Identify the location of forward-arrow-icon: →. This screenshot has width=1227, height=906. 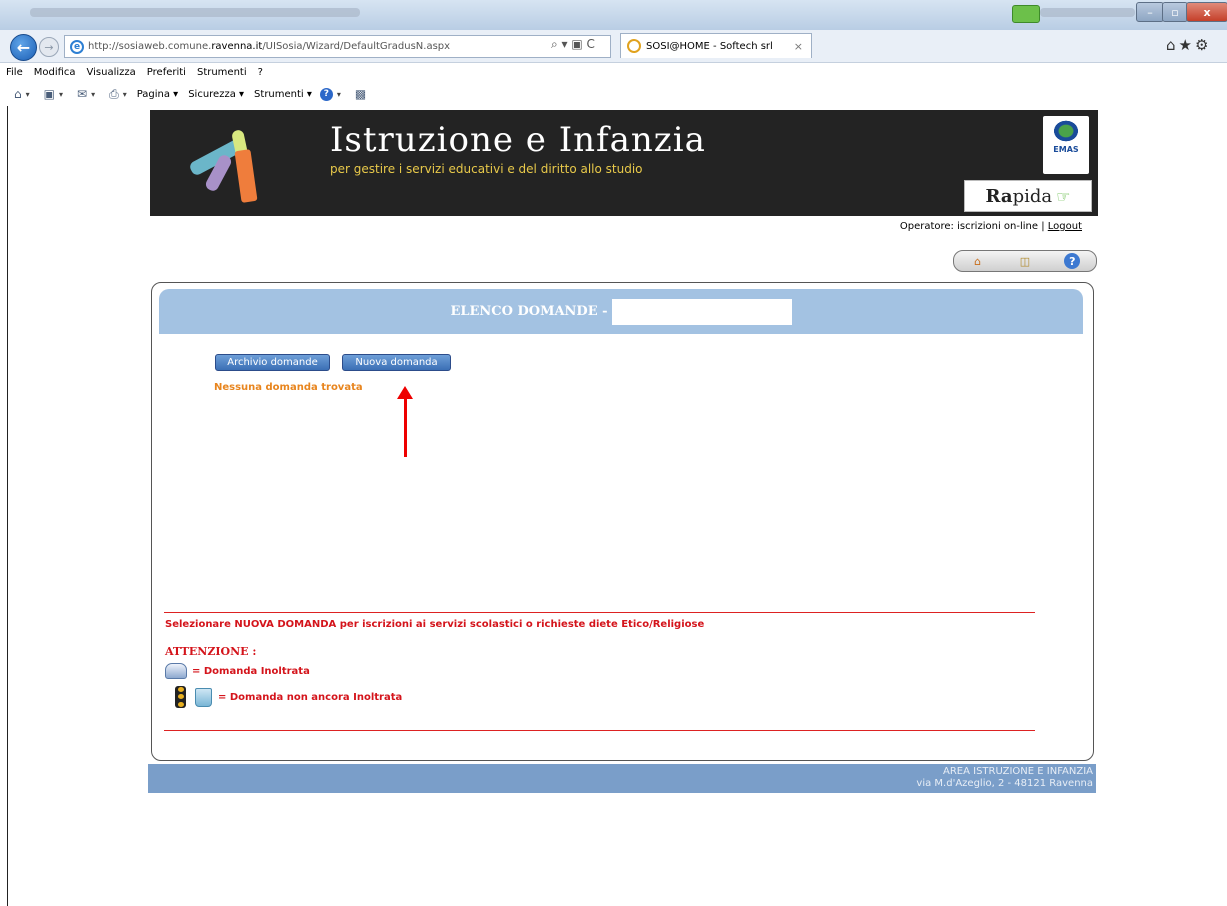
(49, 47).